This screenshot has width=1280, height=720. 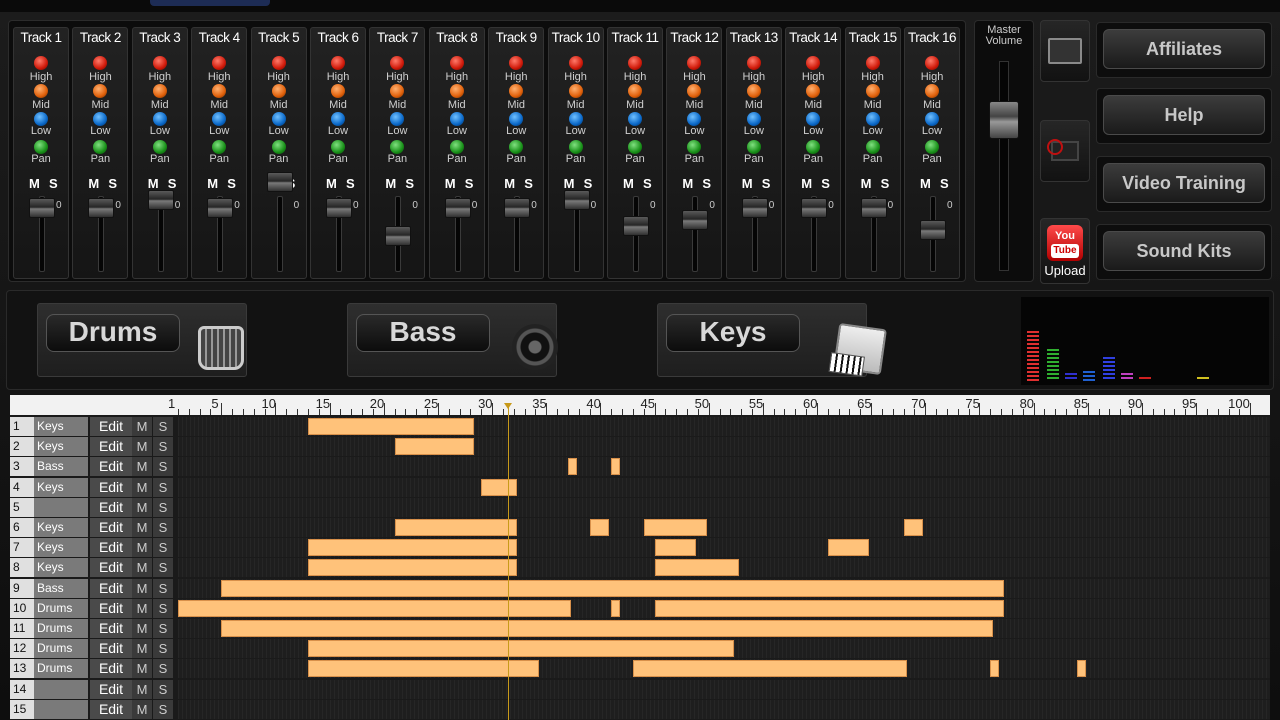 I want to click on keys-button: Keys, so click(x=733, y=333).